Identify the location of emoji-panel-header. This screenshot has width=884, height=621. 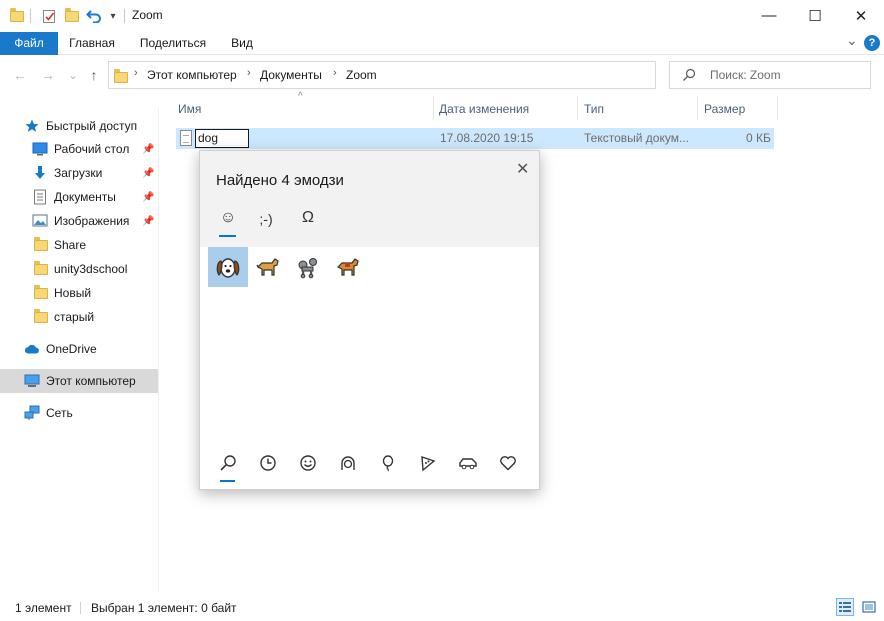
(369, 199).